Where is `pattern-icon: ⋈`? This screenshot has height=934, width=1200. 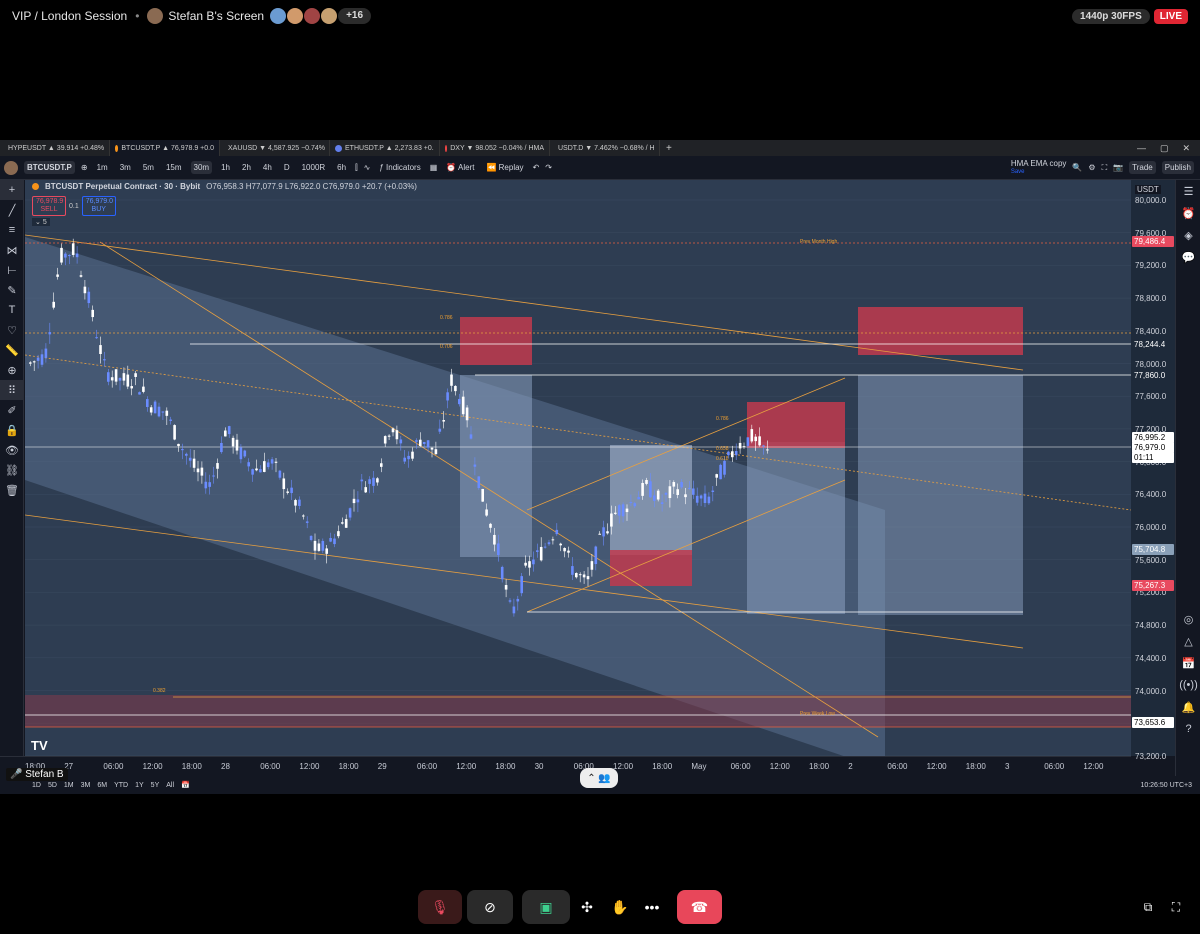 pattern-icon: ⋈ is located at coordinates (12, 250).